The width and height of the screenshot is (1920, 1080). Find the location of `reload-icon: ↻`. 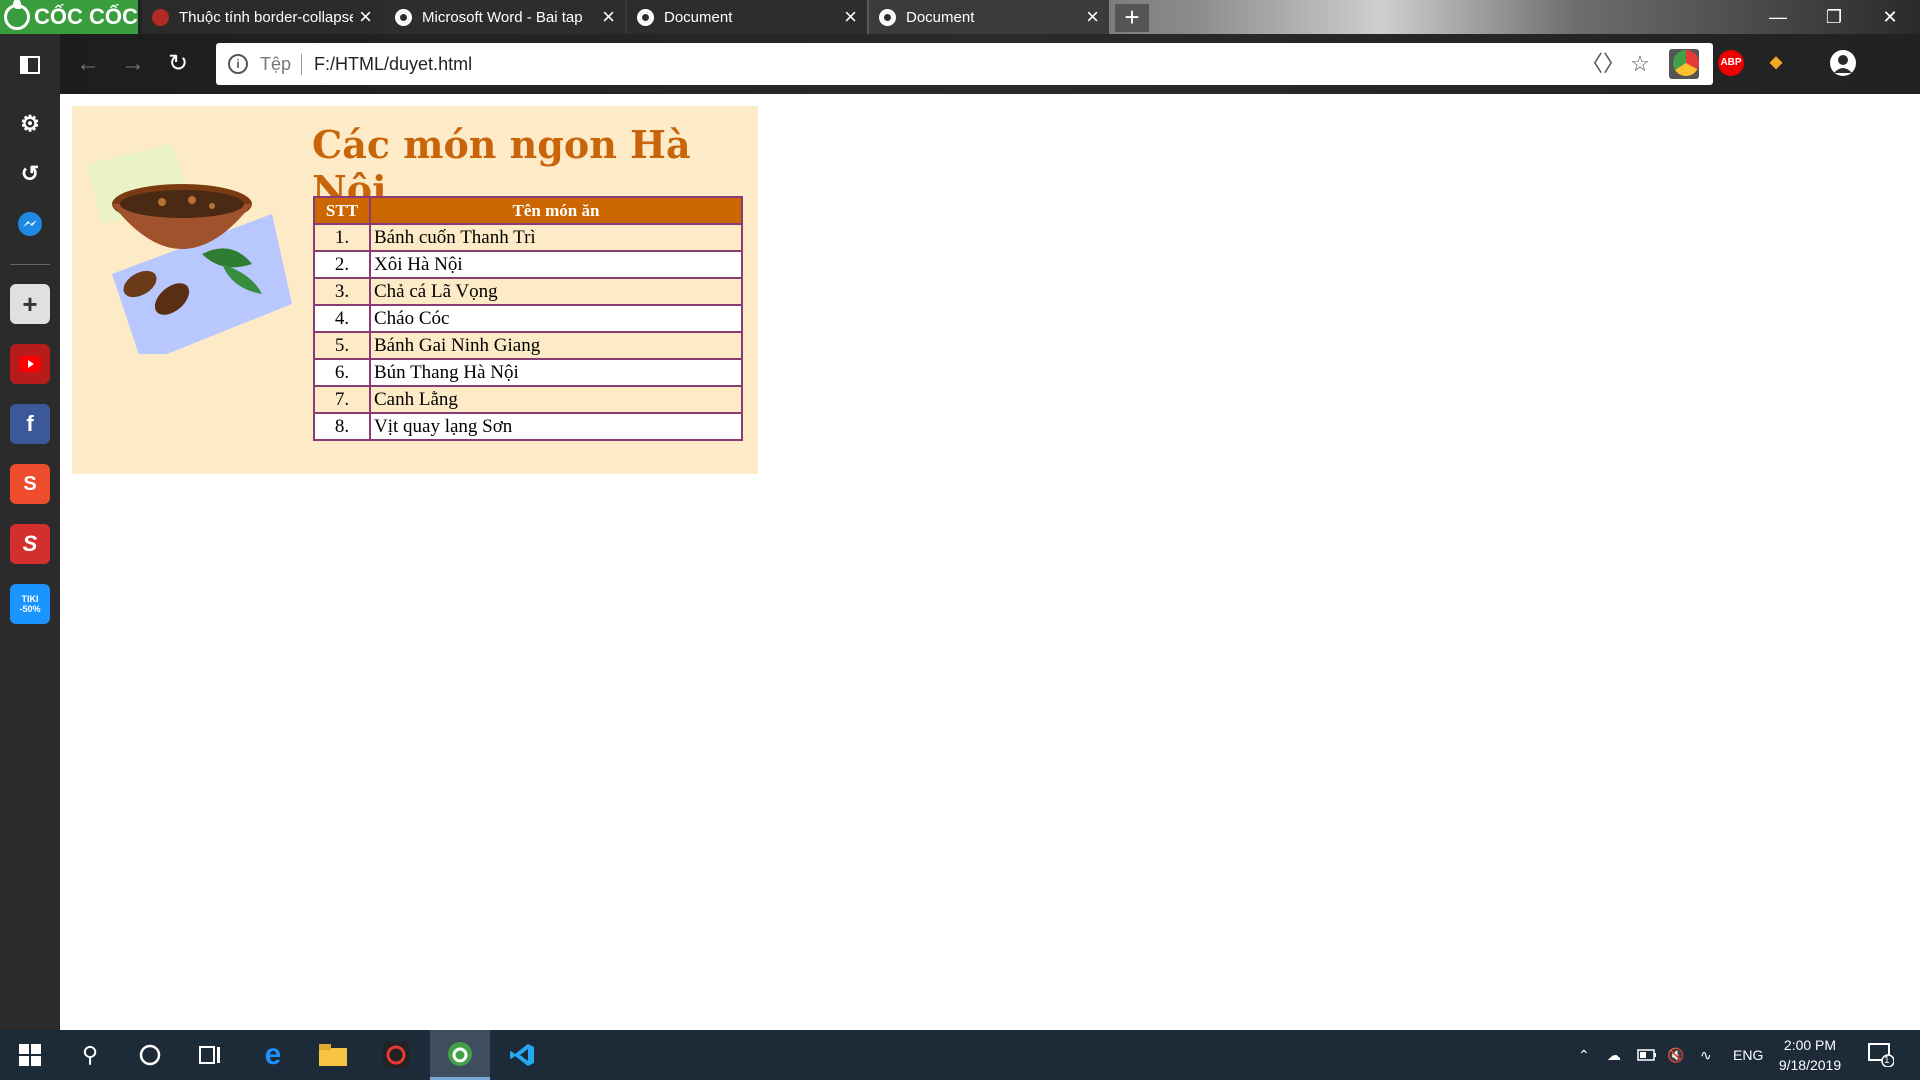

reload-icon: ↻ is located at coordinates (178, 64).